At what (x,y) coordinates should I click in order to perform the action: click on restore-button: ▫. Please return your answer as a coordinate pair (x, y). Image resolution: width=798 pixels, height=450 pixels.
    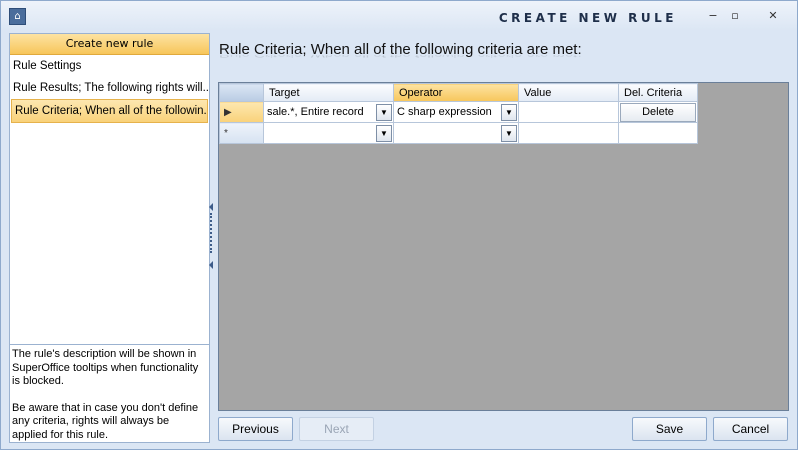
    Looking at the image, I should click on (735, 16).